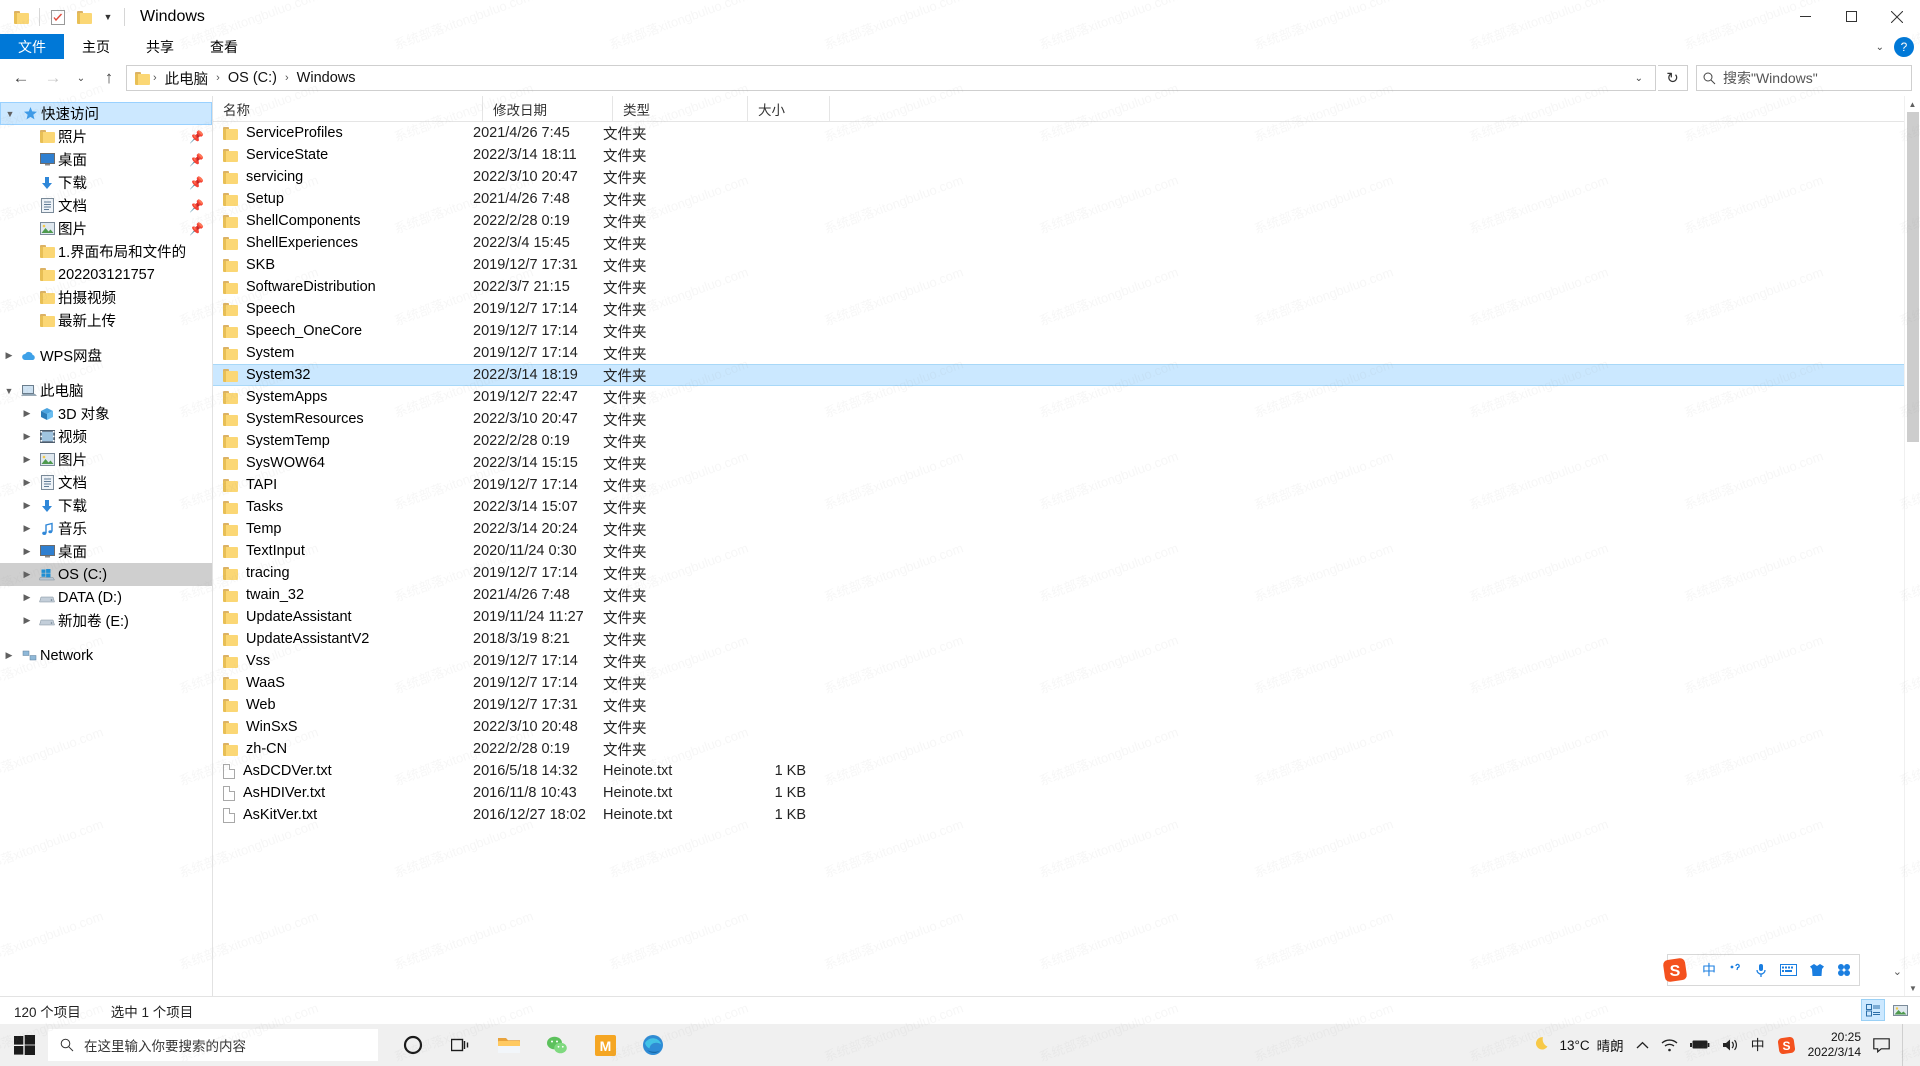 Image resolution: width=1920 pixels, height=1066 pixels. I want to click on sogou-tray-icon: S, so click(1786, 1045).